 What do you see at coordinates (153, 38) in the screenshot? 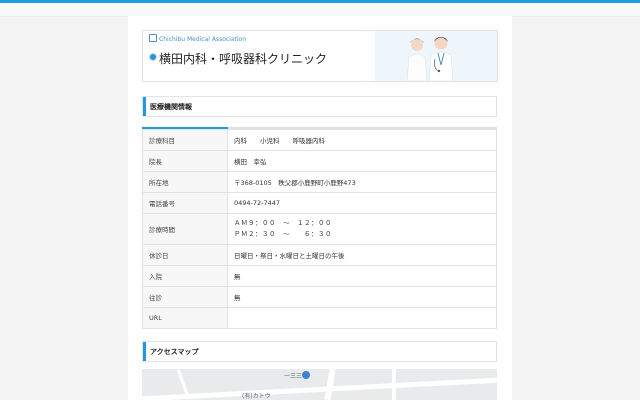
I see `association-logo-icon` at bounding box center [153, 38].